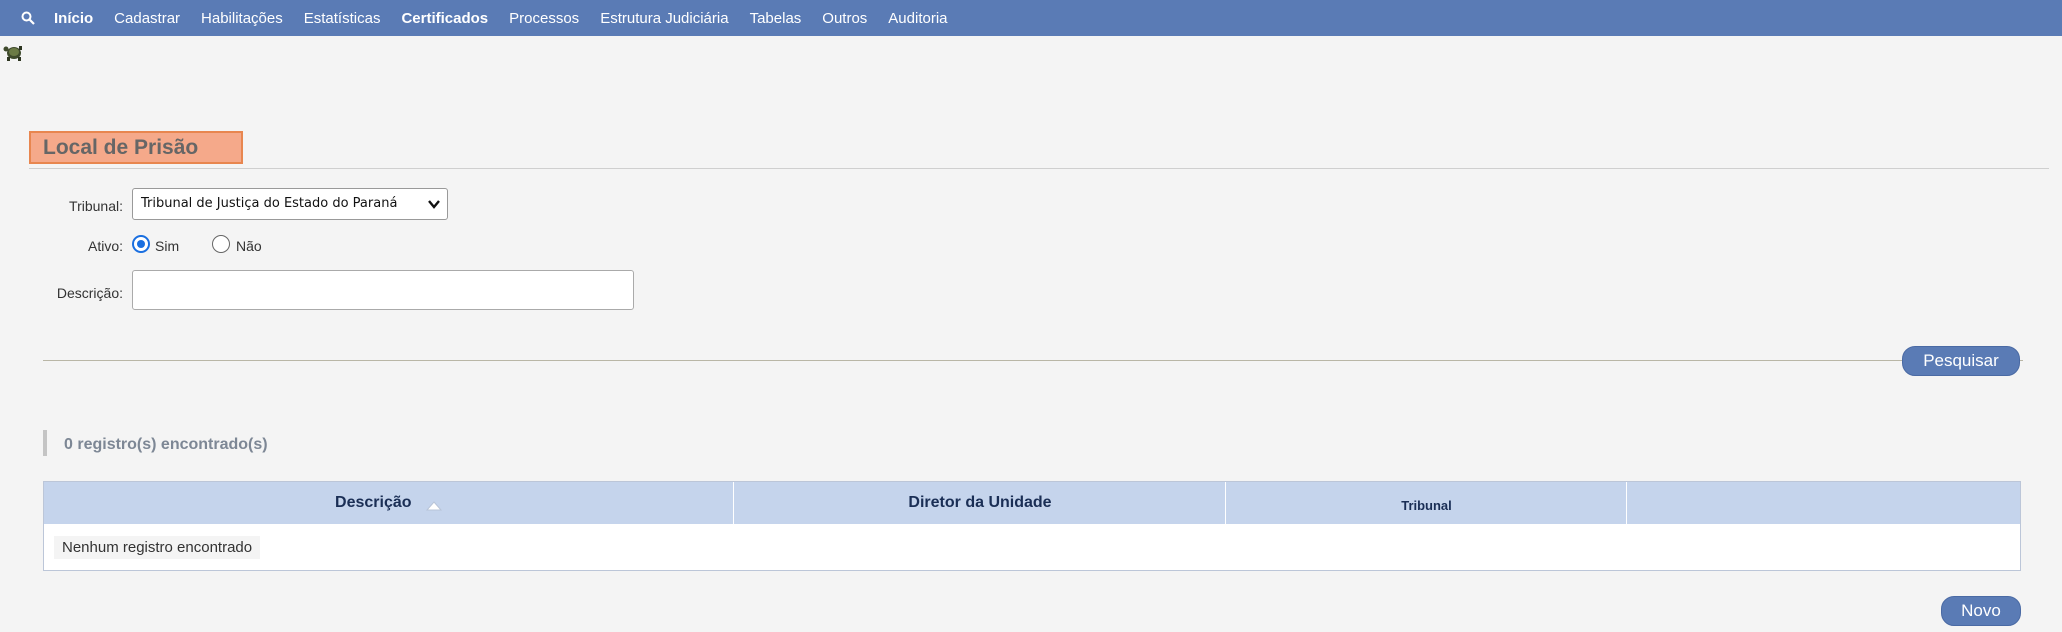 Image resolution: width=2062 pixels, height=632 pixels. I want to click on table-header: Descrição Diretor da Unidade Tribunal, so click(1032, 503).